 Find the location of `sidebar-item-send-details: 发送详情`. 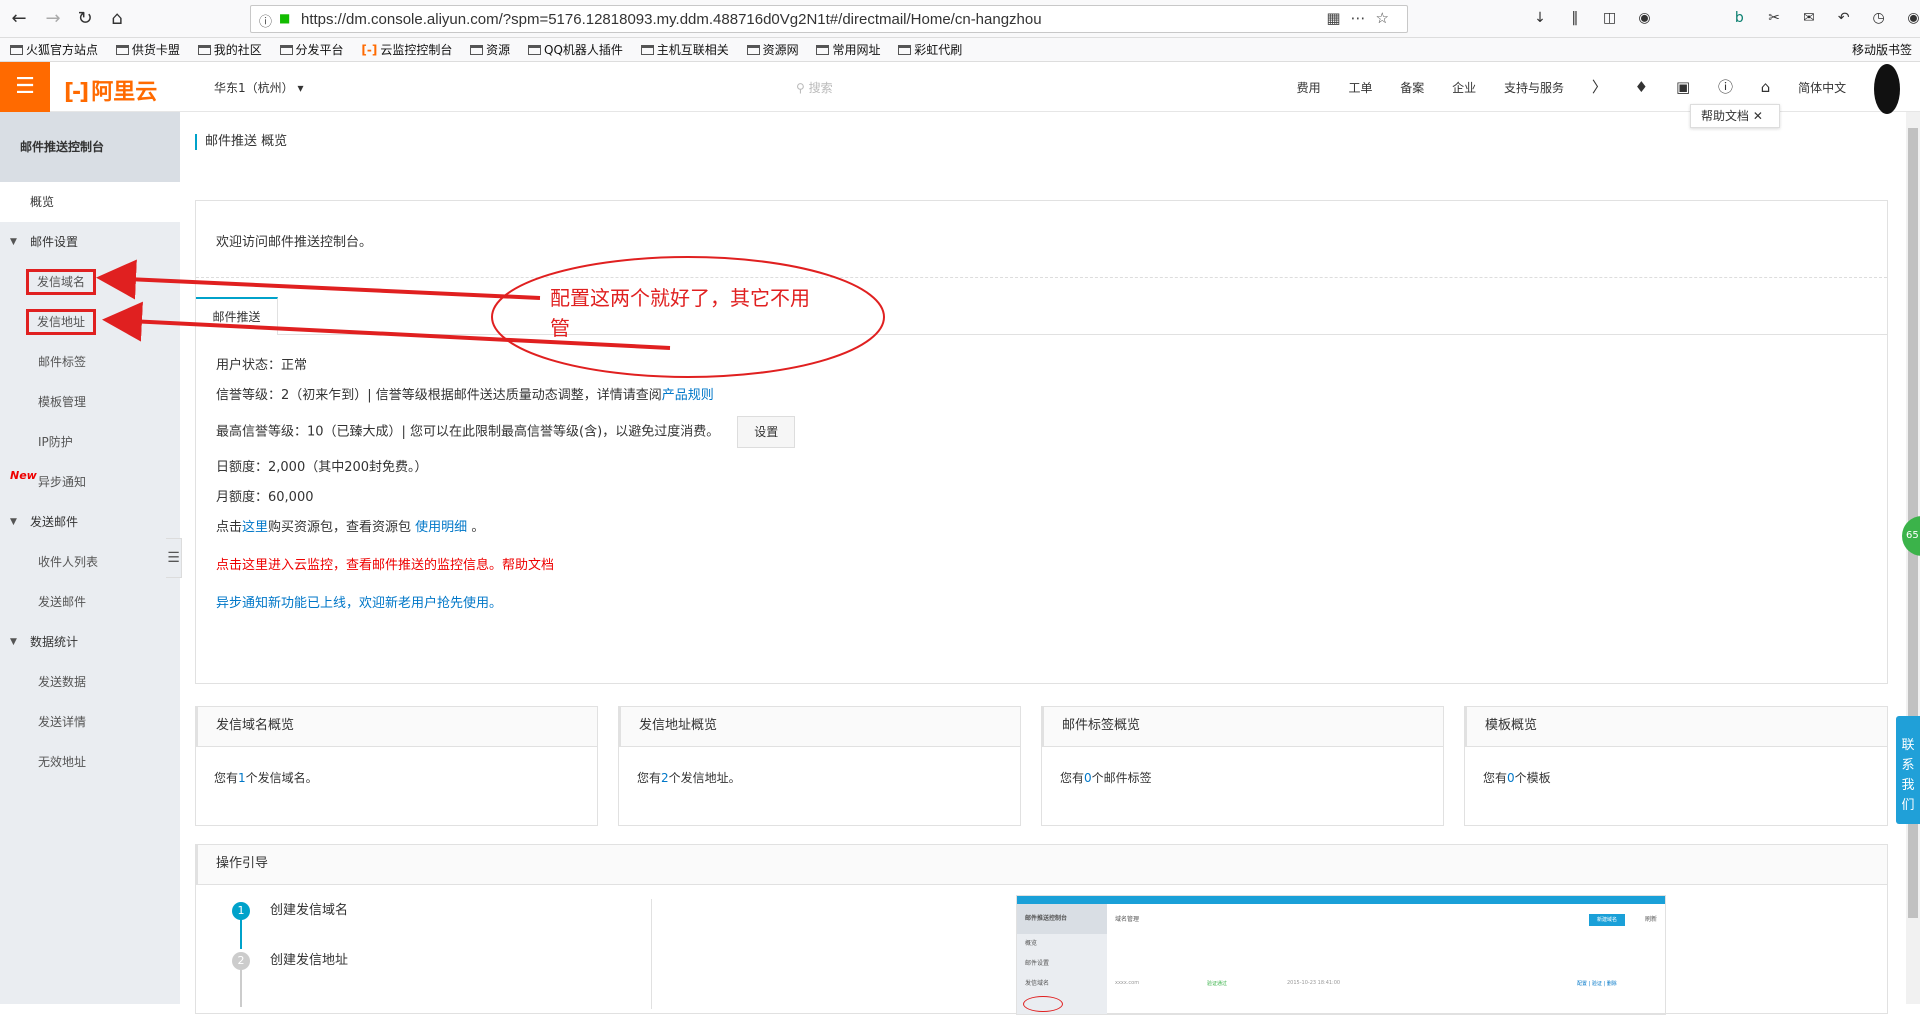

sidebar-item-send-details: 发送详情 is located at coordinates (90, 722).